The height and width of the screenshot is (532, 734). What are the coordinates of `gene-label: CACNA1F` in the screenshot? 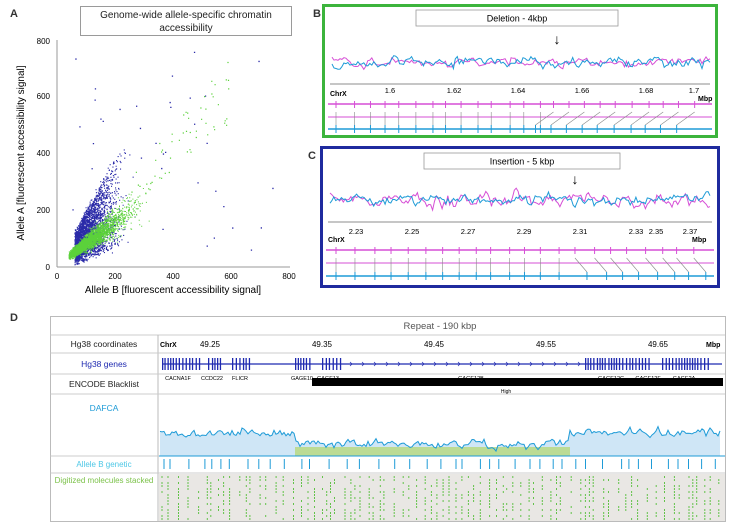 It's located at (178, 379).